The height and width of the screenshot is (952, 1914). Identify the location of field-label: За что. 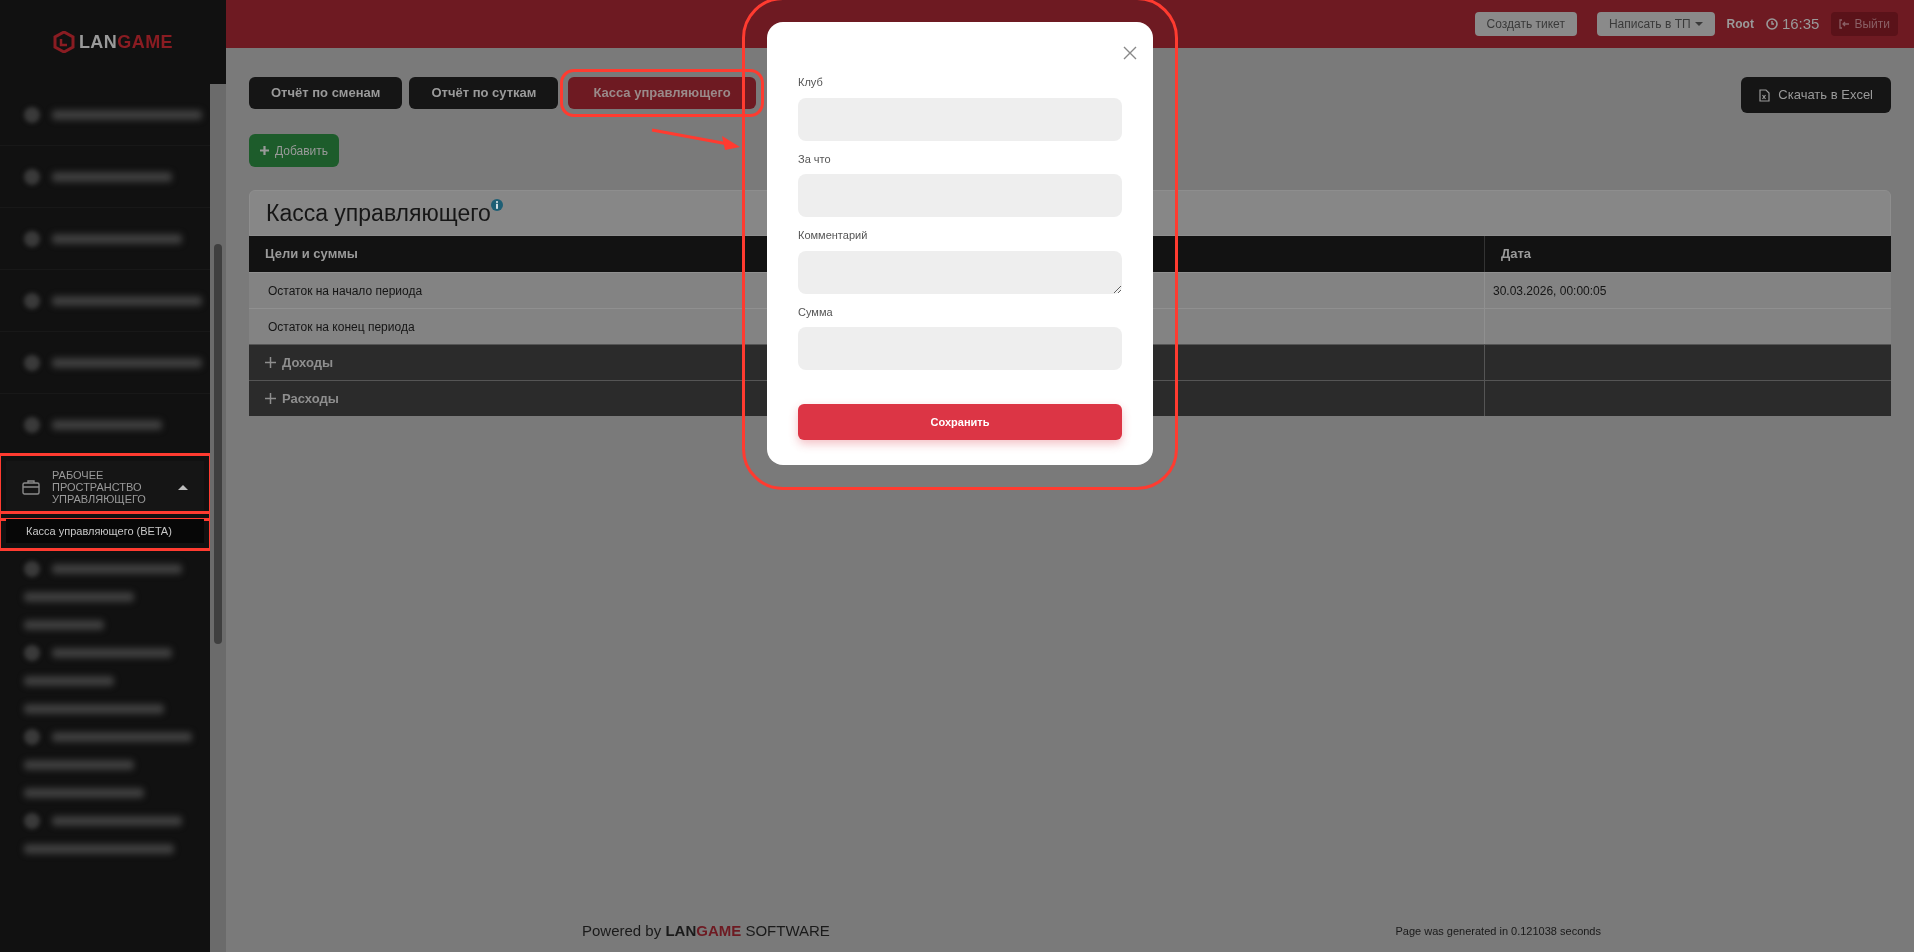
(815, 159).